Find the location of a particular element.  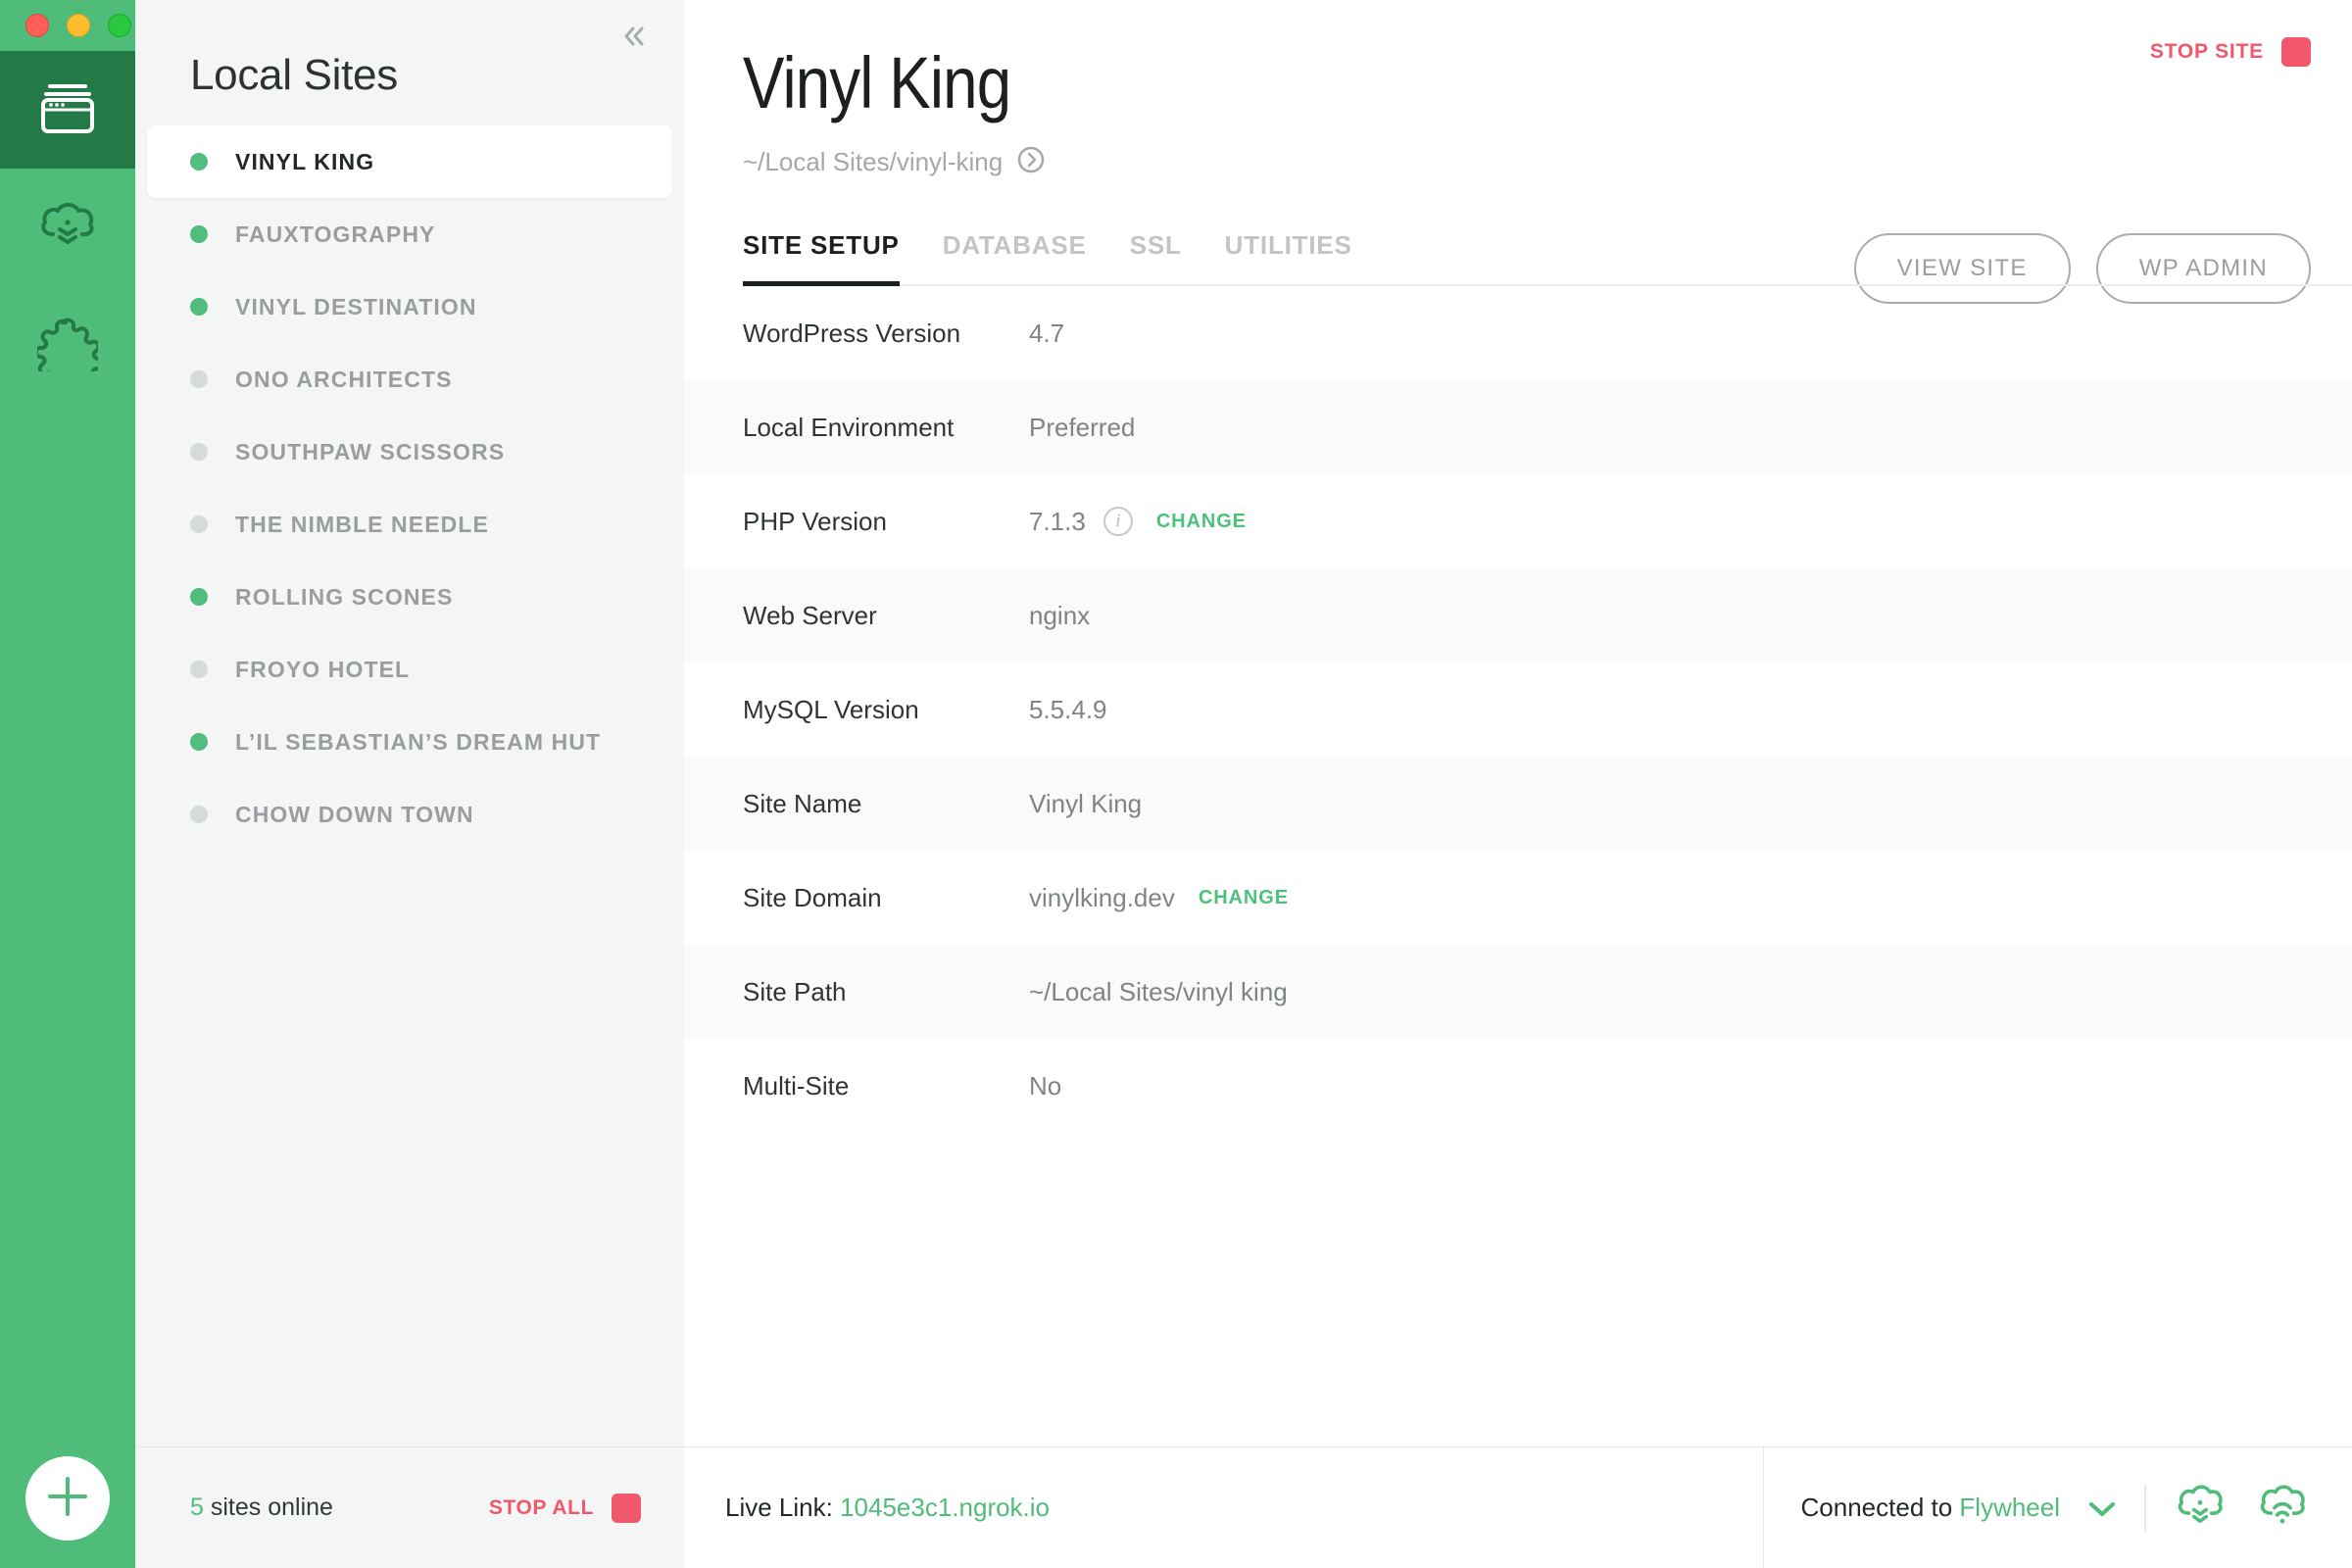

site-header: Vinyl King ~/Local Sites/vinyl-king is located at coordinates (1518, 89).